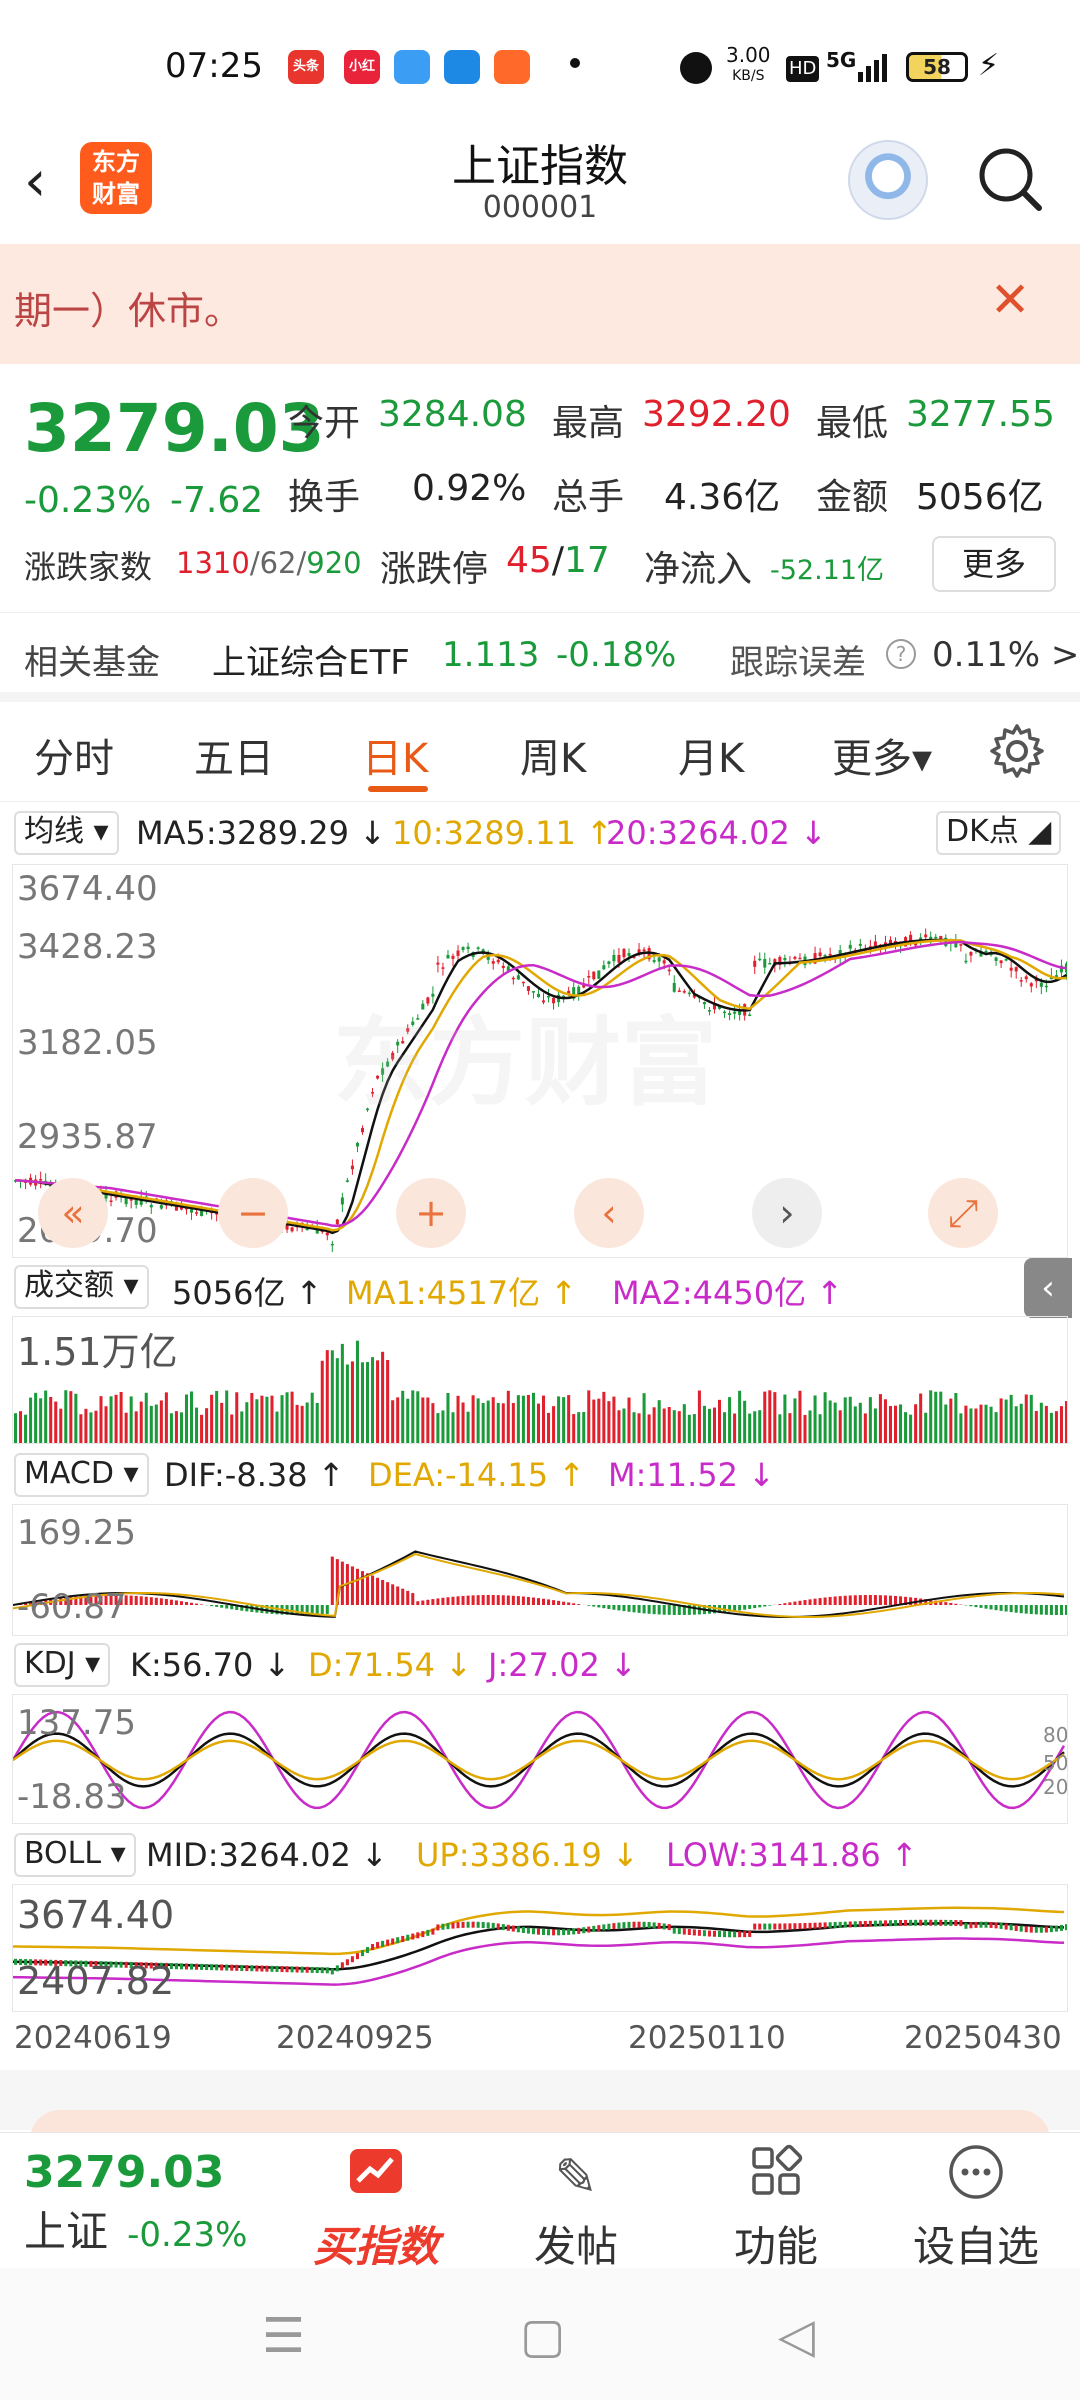 The image size is (1080, 2400). What do you see at coordinates (963, 1213) in the screenshot?
I see `fullscreen-icon: ⤢` at bounding box center [963, 1213].